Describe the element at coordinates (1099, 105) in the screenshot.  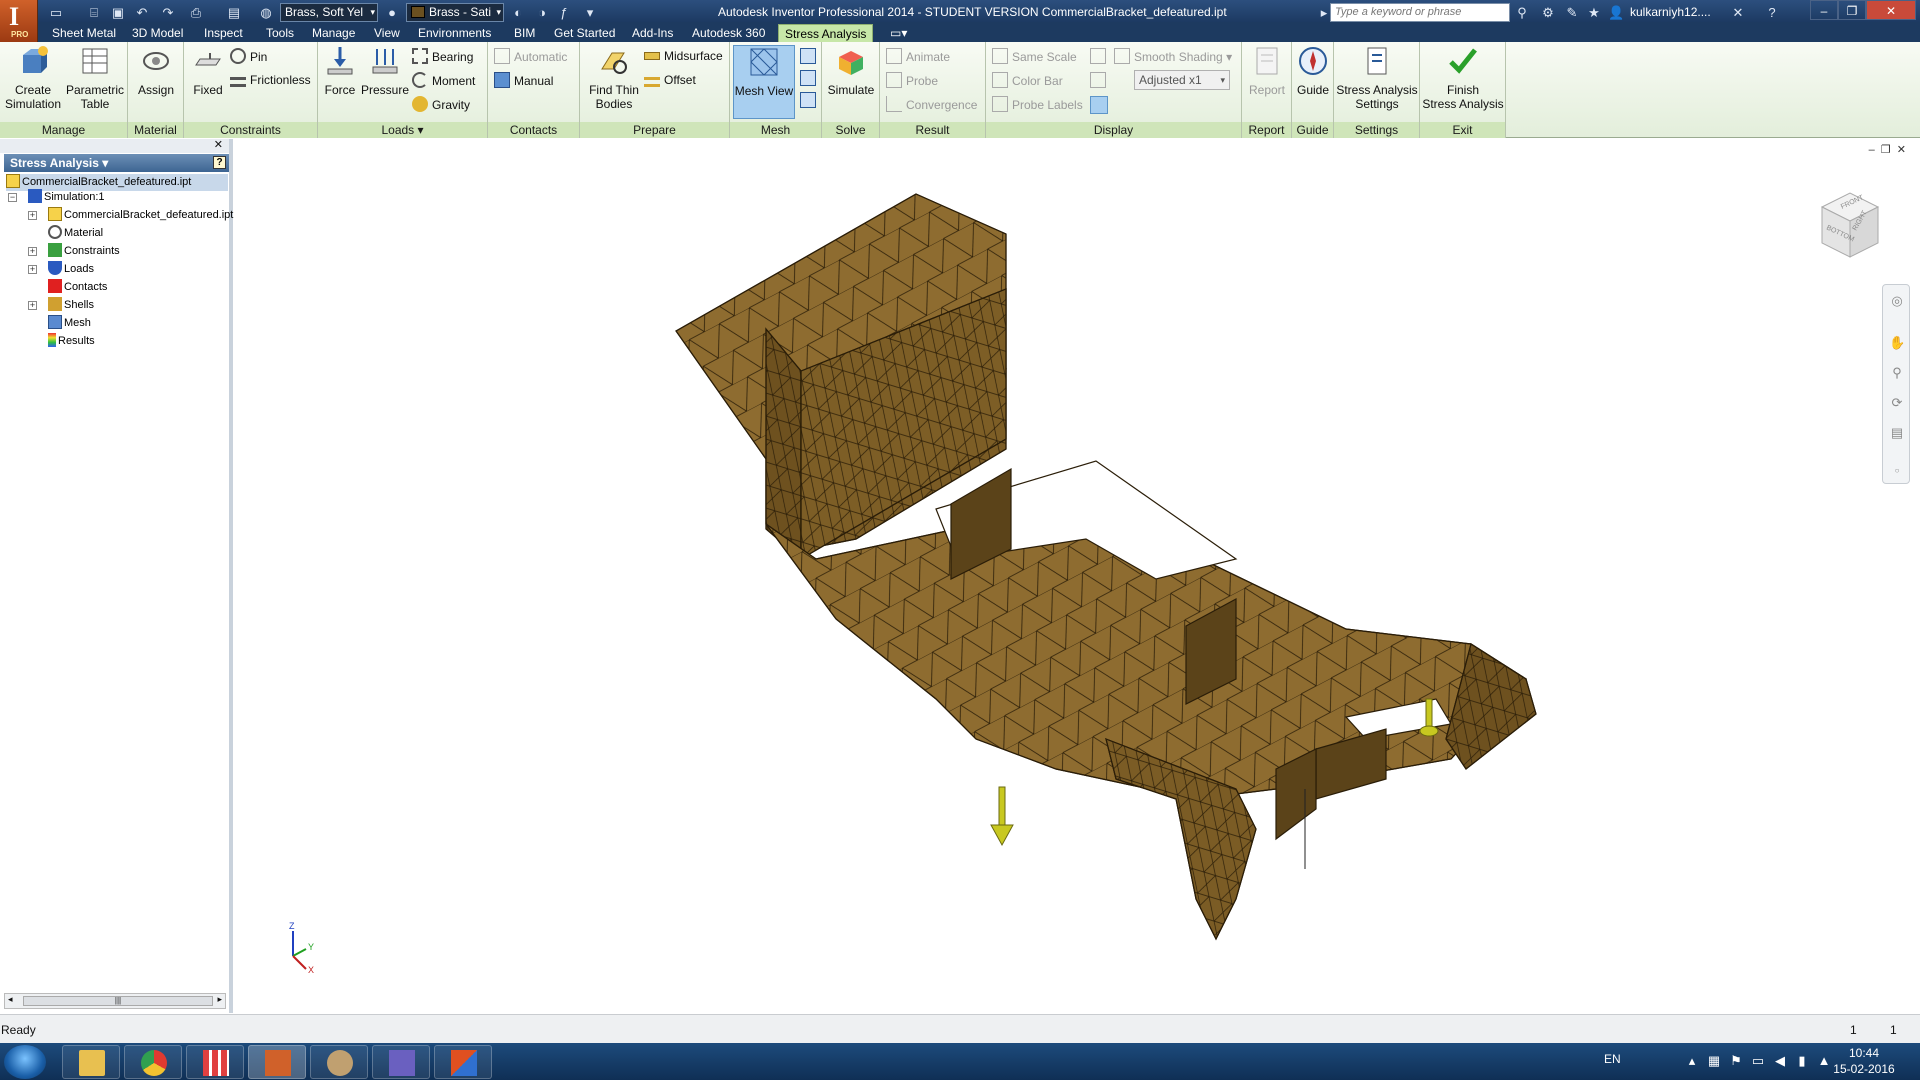
I see `mesh-display-toggle-icon` at that location.